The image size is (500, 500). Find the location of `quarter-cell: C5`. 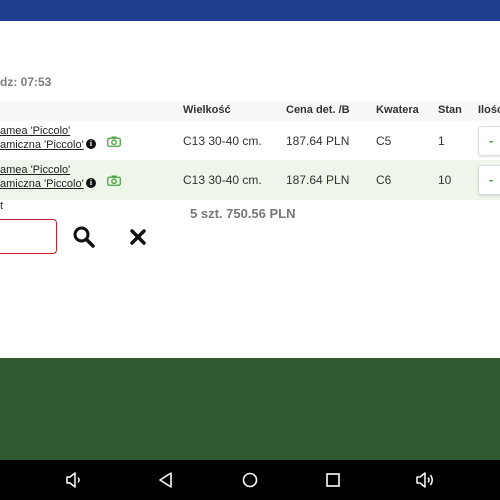

quarter-cell: C5 is located at coordinates (384, 141).